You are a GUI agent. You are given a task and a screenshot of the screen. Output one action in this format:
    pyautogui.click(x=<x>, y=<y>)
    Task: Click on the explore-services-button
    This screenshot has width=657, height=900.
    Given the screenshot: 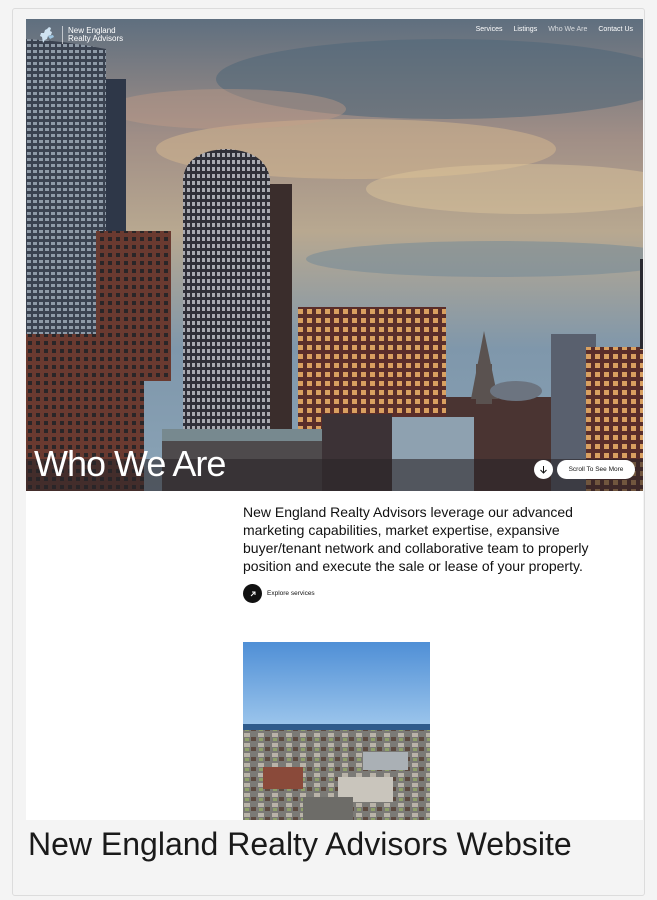 What is the action you would take?
    pyautogui.click(x=252, y=593)
    